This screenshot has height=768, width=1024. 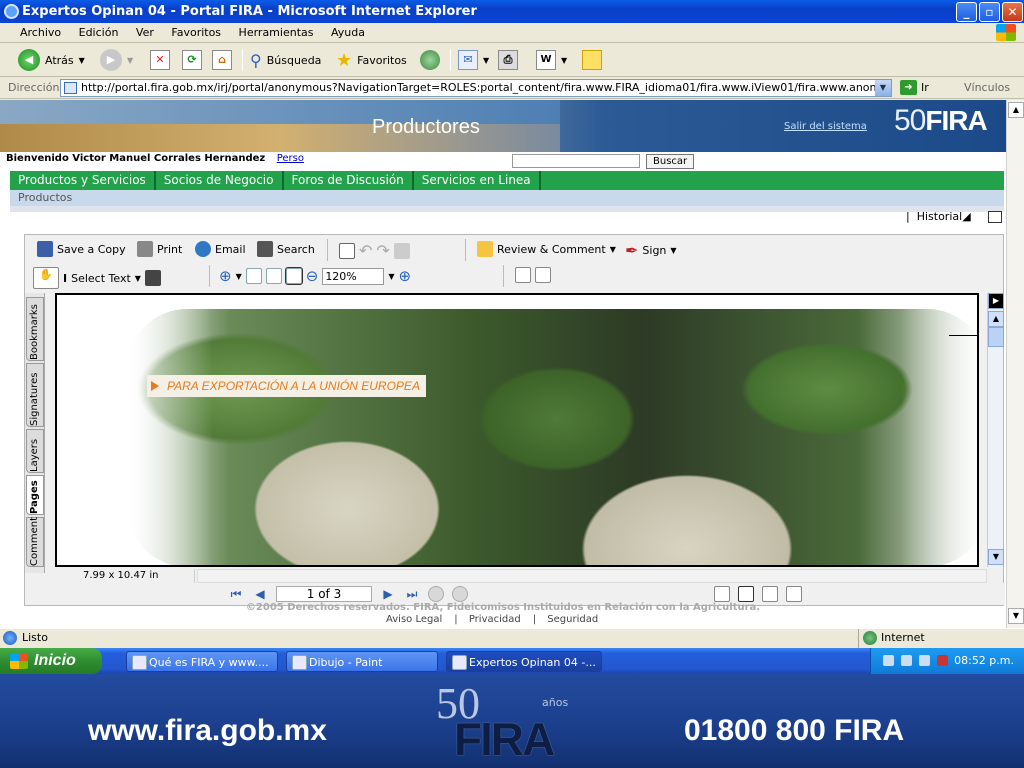 I want to click on previous-view-icon, so click(x=436, y=594).